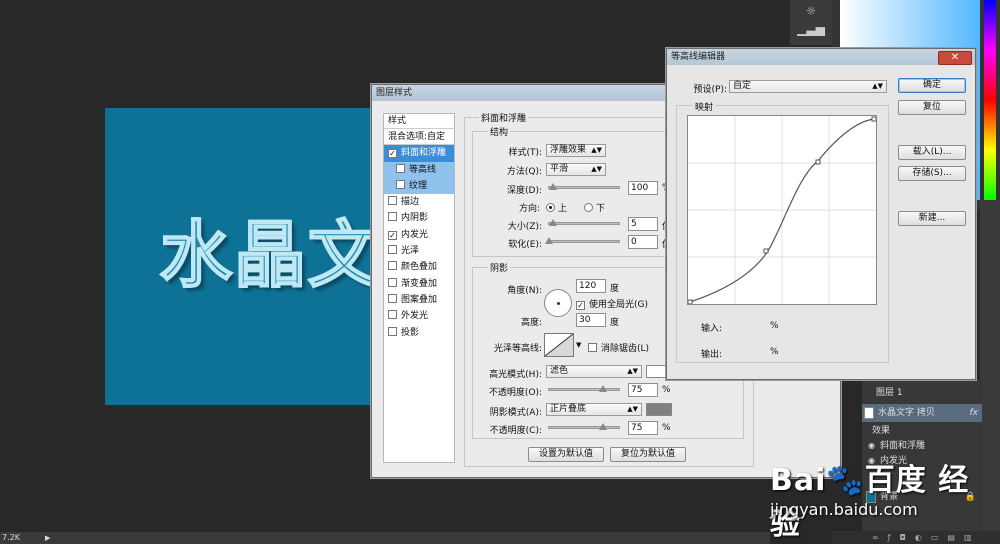 This screenshot has width=1000, height=544. I want to click on style-item-inner-glow: ✓ 内发光, so click(419, 235).